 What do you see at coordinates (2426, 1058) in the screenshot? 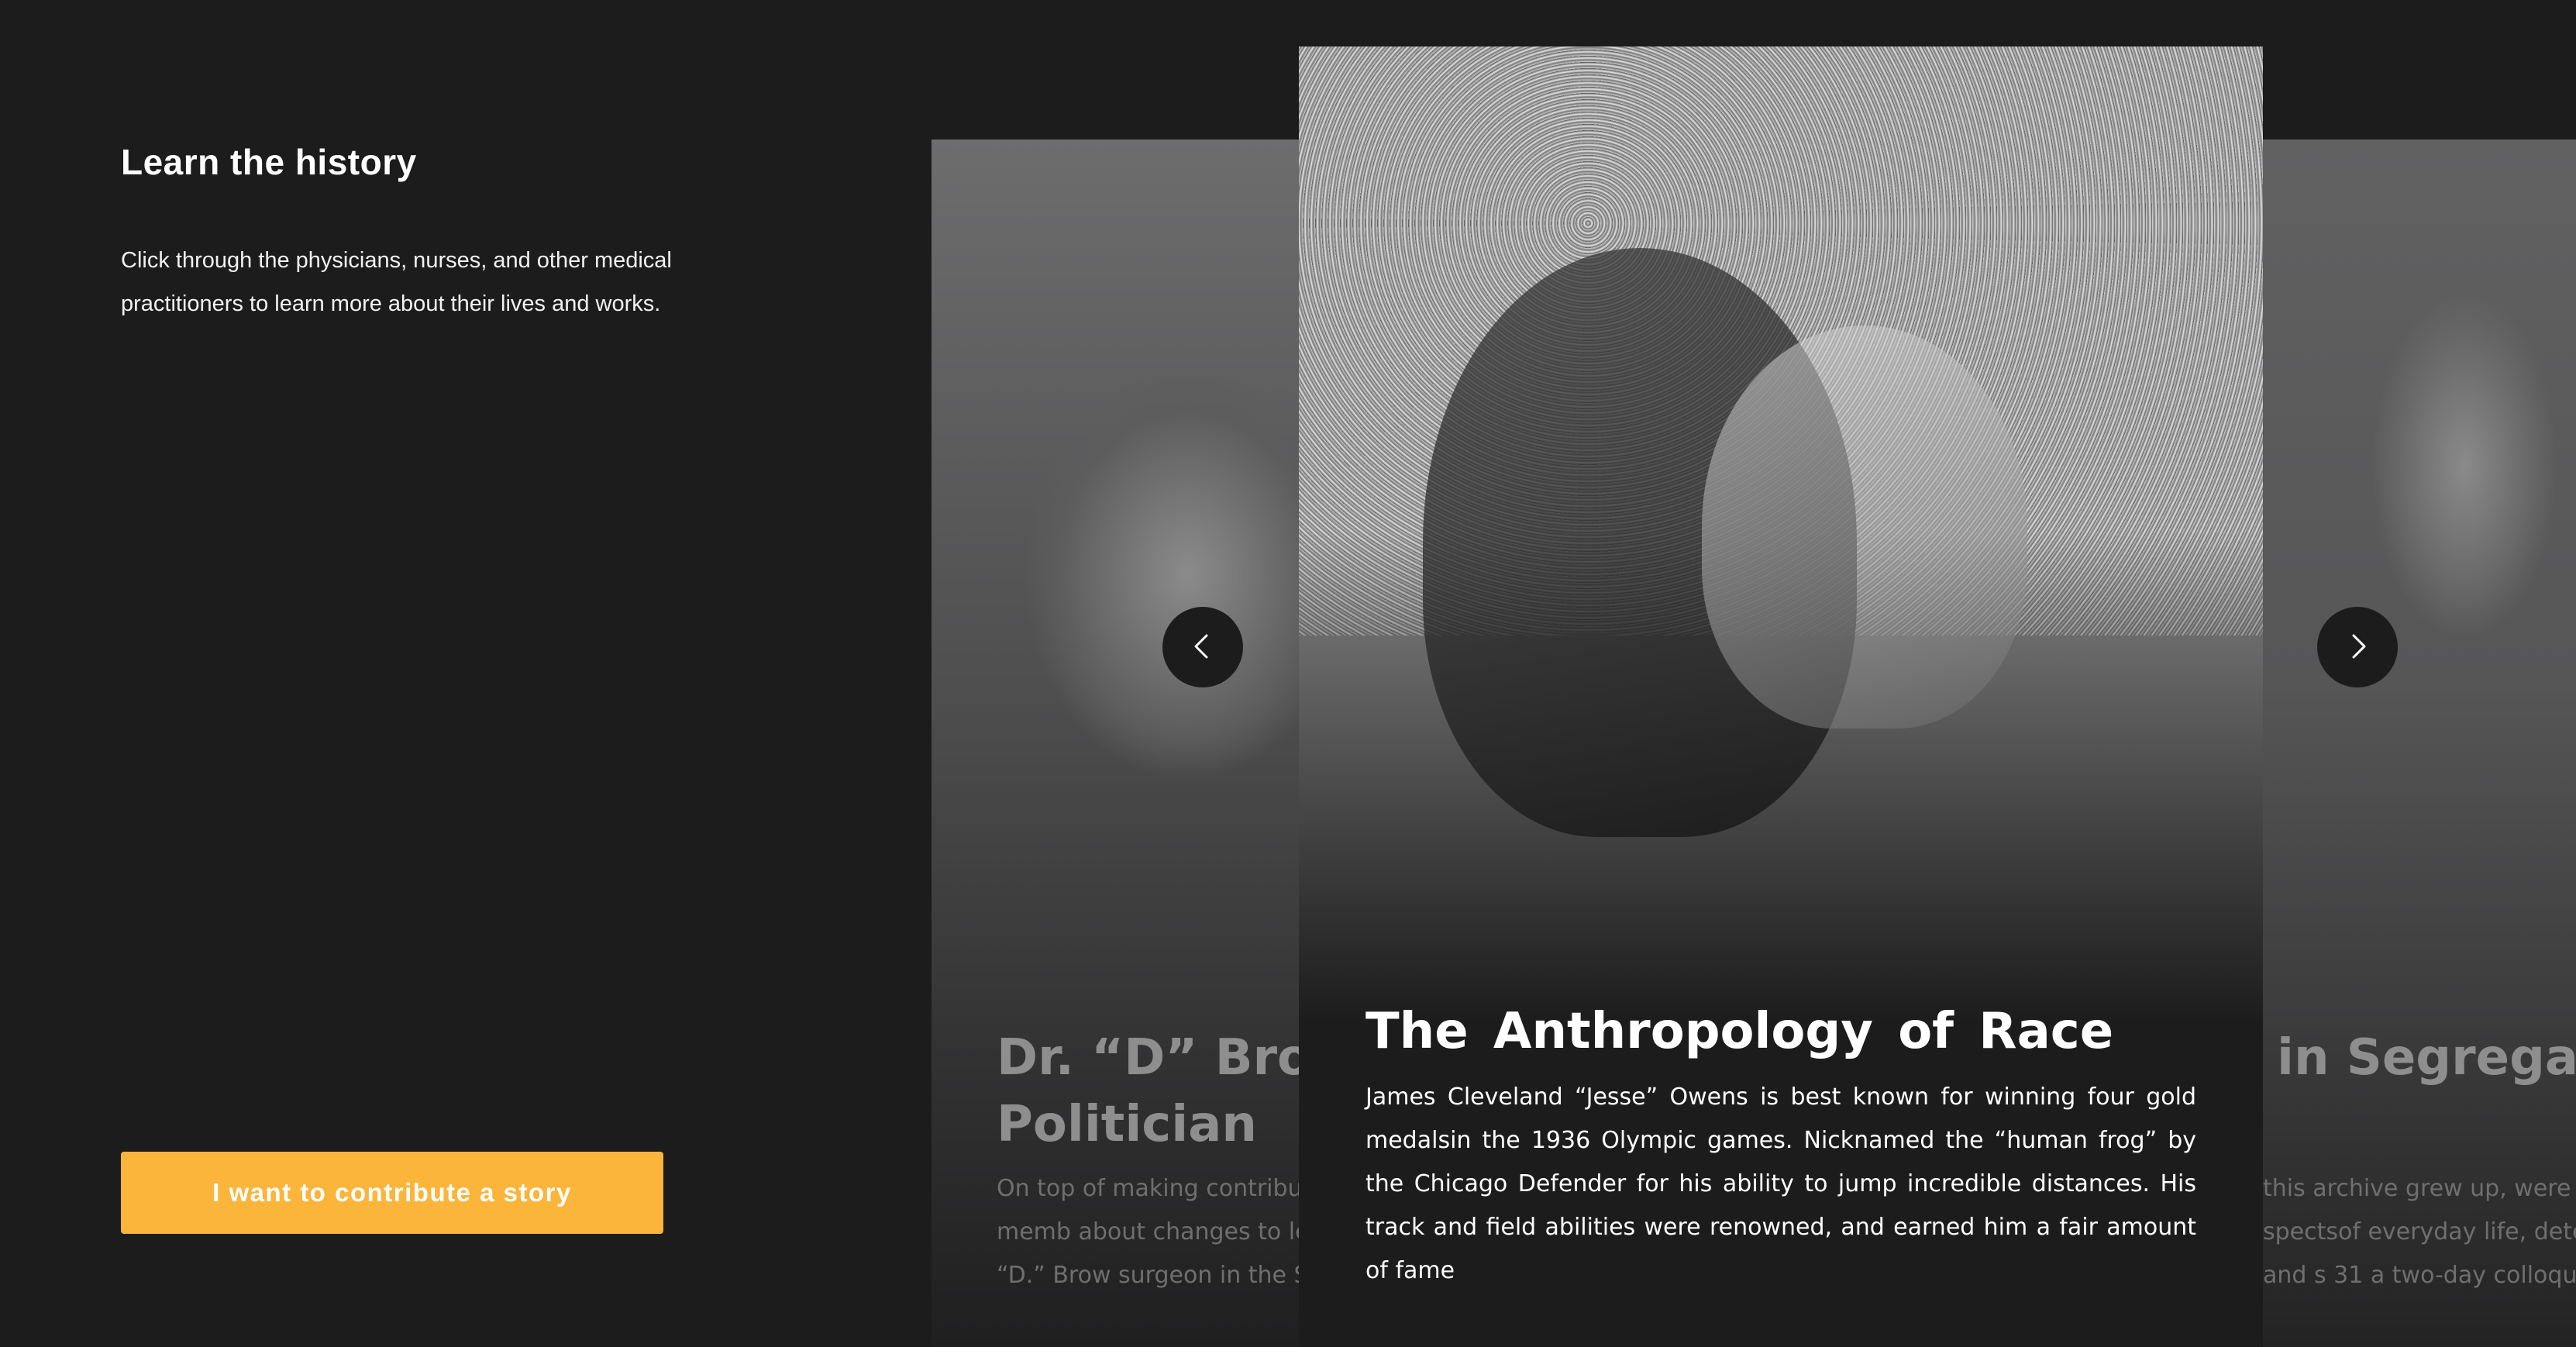
I see `card-title: in Segregate D.C.` at bounding box center [2426, 1058].